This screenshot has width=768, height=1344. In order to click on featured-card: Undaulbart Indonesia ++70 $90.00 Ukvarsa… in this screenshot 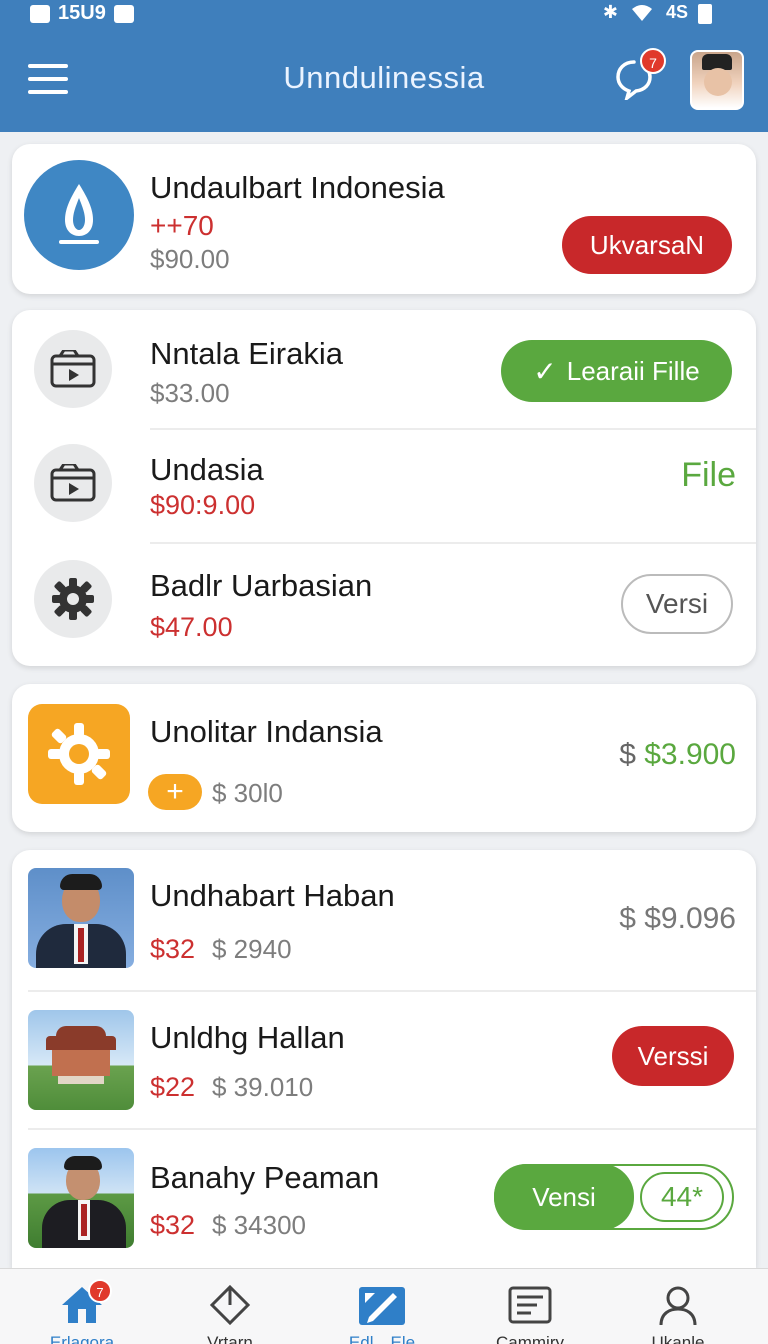, I will do `click(384, 219)`.